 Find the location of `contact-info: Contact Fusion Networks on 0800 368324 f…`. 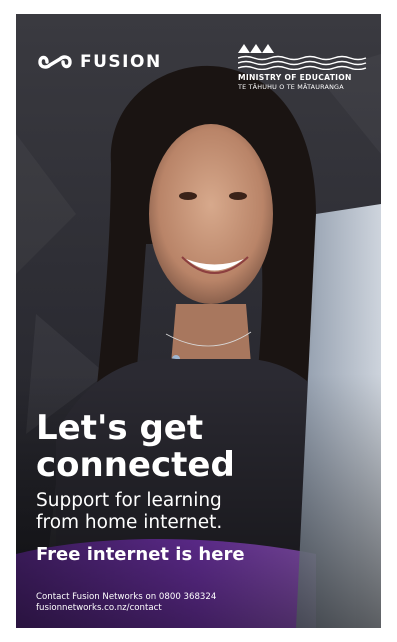

contact-info: Contact Fusion Networks on 0800 368324 f… is located at coordinates (126, 603).